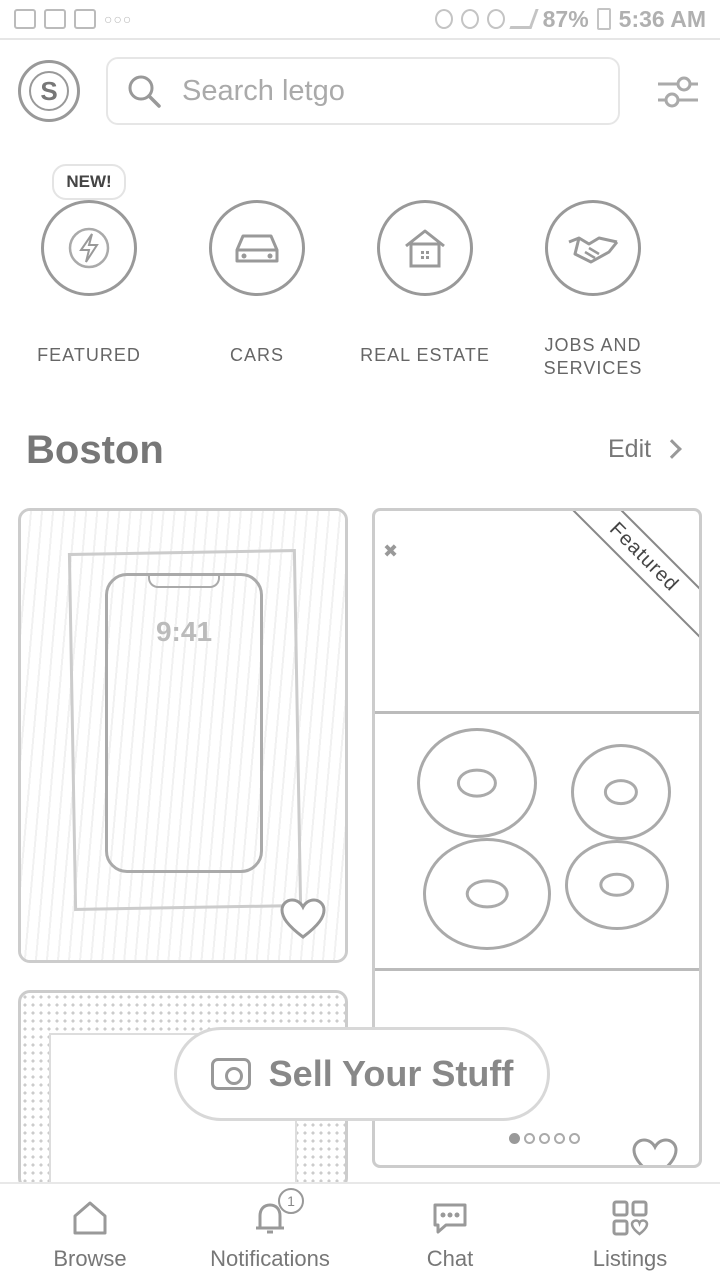 The width and height of the screenshot is (720, 1280). What do you see at coordinates (257, 248) in the screenshot?
I see `car-icon` at bounding box center [257, 248].